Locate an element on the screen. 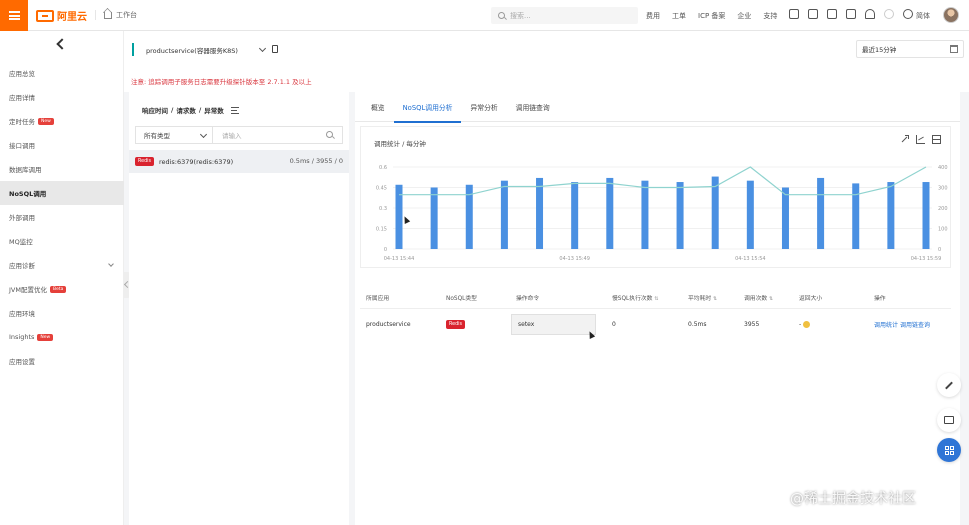 This screenshot has width=969, height=525. sidebar-item: NoSQL调用 is located at coordinates (62, 193).